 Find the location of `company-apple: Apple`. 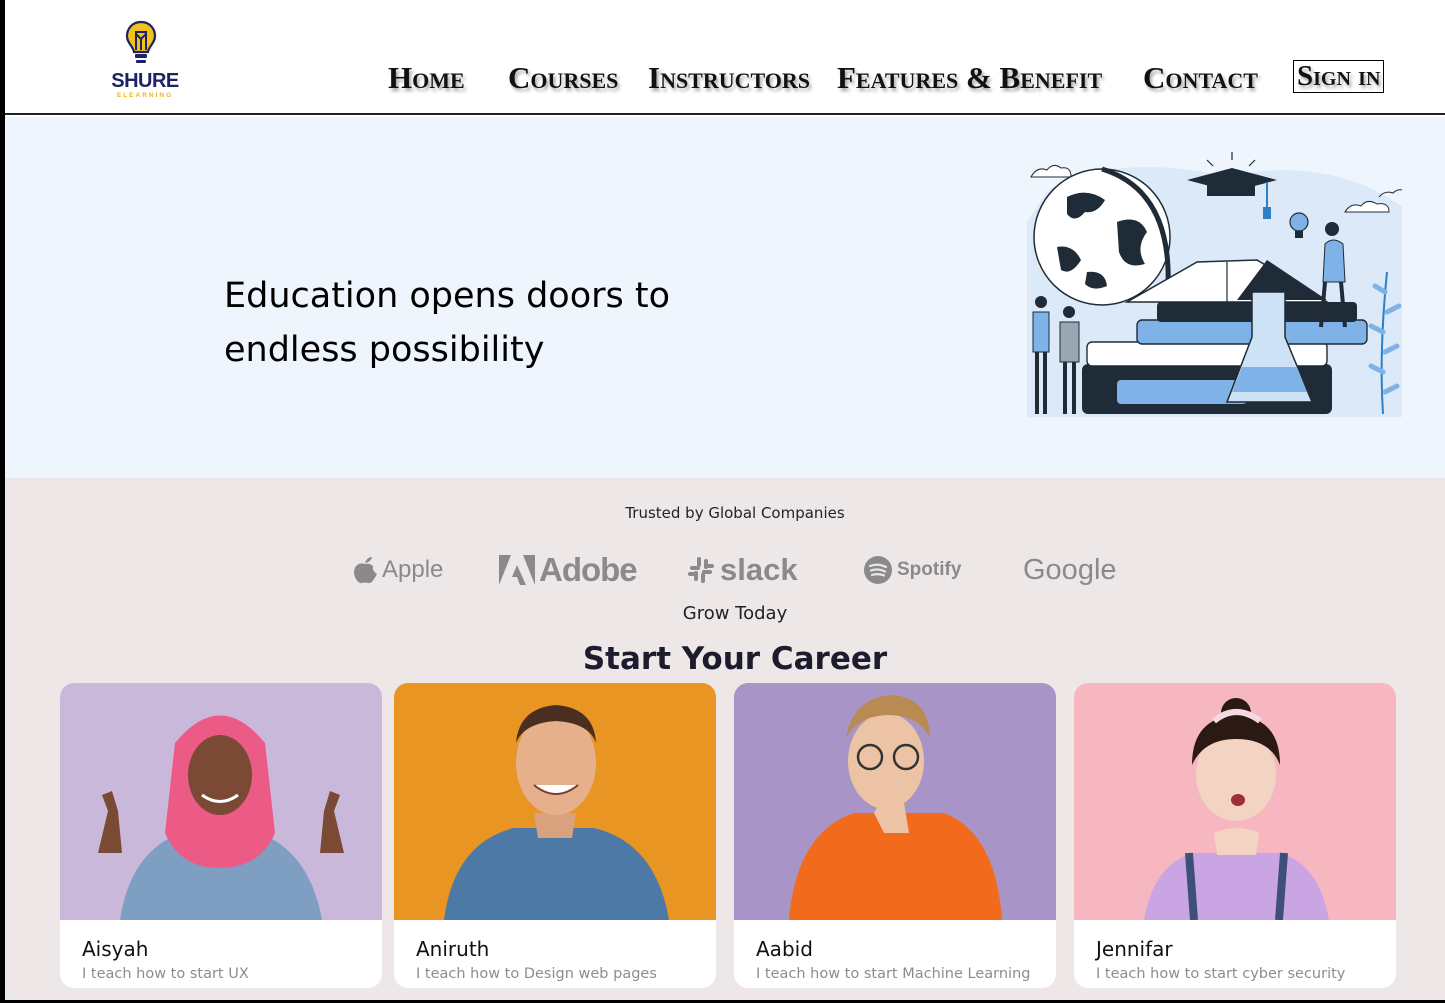

company-apple: Apple is located at coordinates (397, 570).